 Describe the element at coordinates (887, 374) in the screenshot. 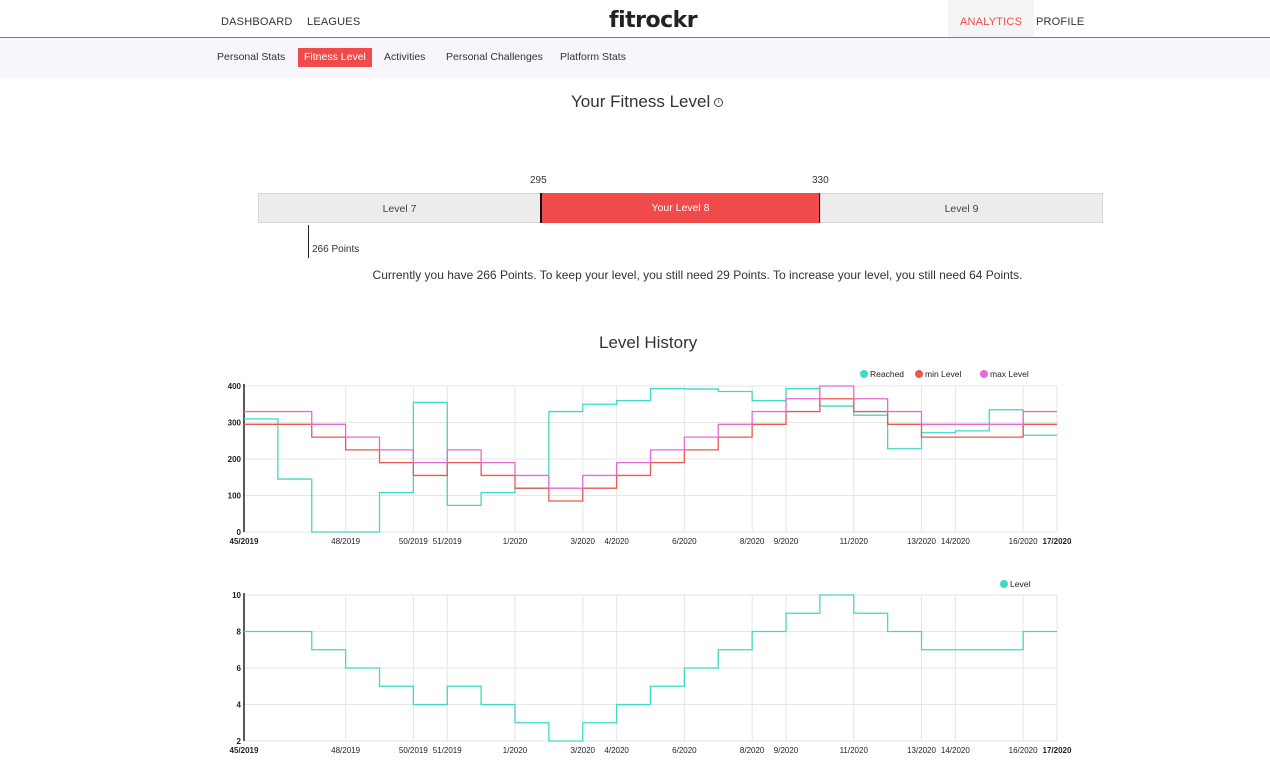

I see `legend-label: Reached` at that location.